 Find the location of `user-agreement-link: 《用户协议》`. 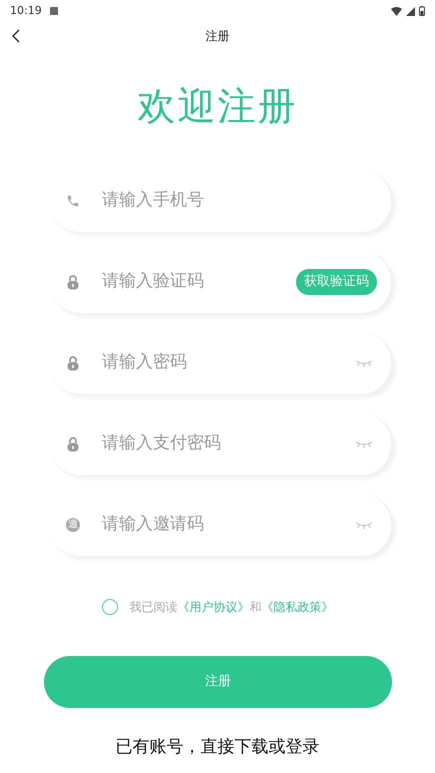

user-agreement-link: 《用户协议》 is located at coordinates (214, 607).